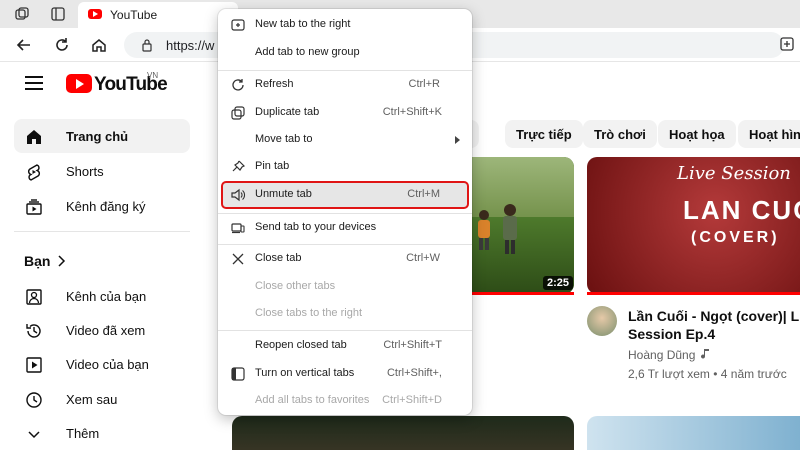 The height and width of the screenshot is (450, 800). Describe the element at coordinates (134, 15) in the screenshot. I see `tab-title: YouTube` at that location.